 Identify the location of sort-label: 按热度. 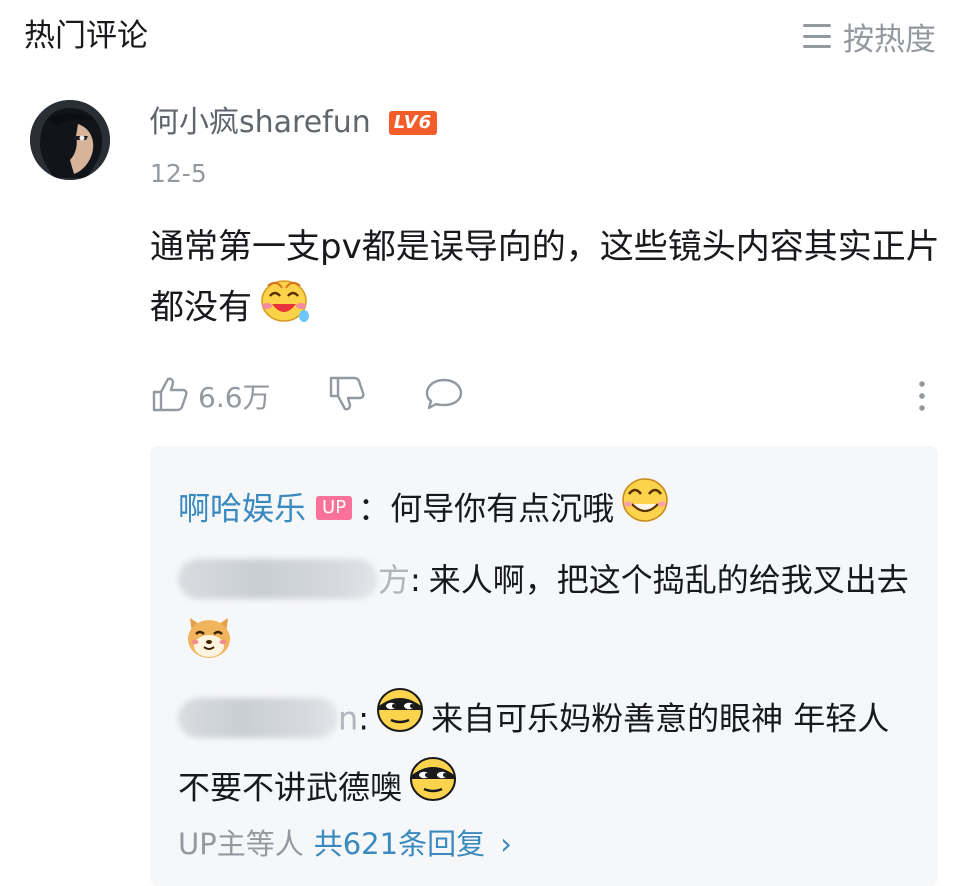
(889, 39).